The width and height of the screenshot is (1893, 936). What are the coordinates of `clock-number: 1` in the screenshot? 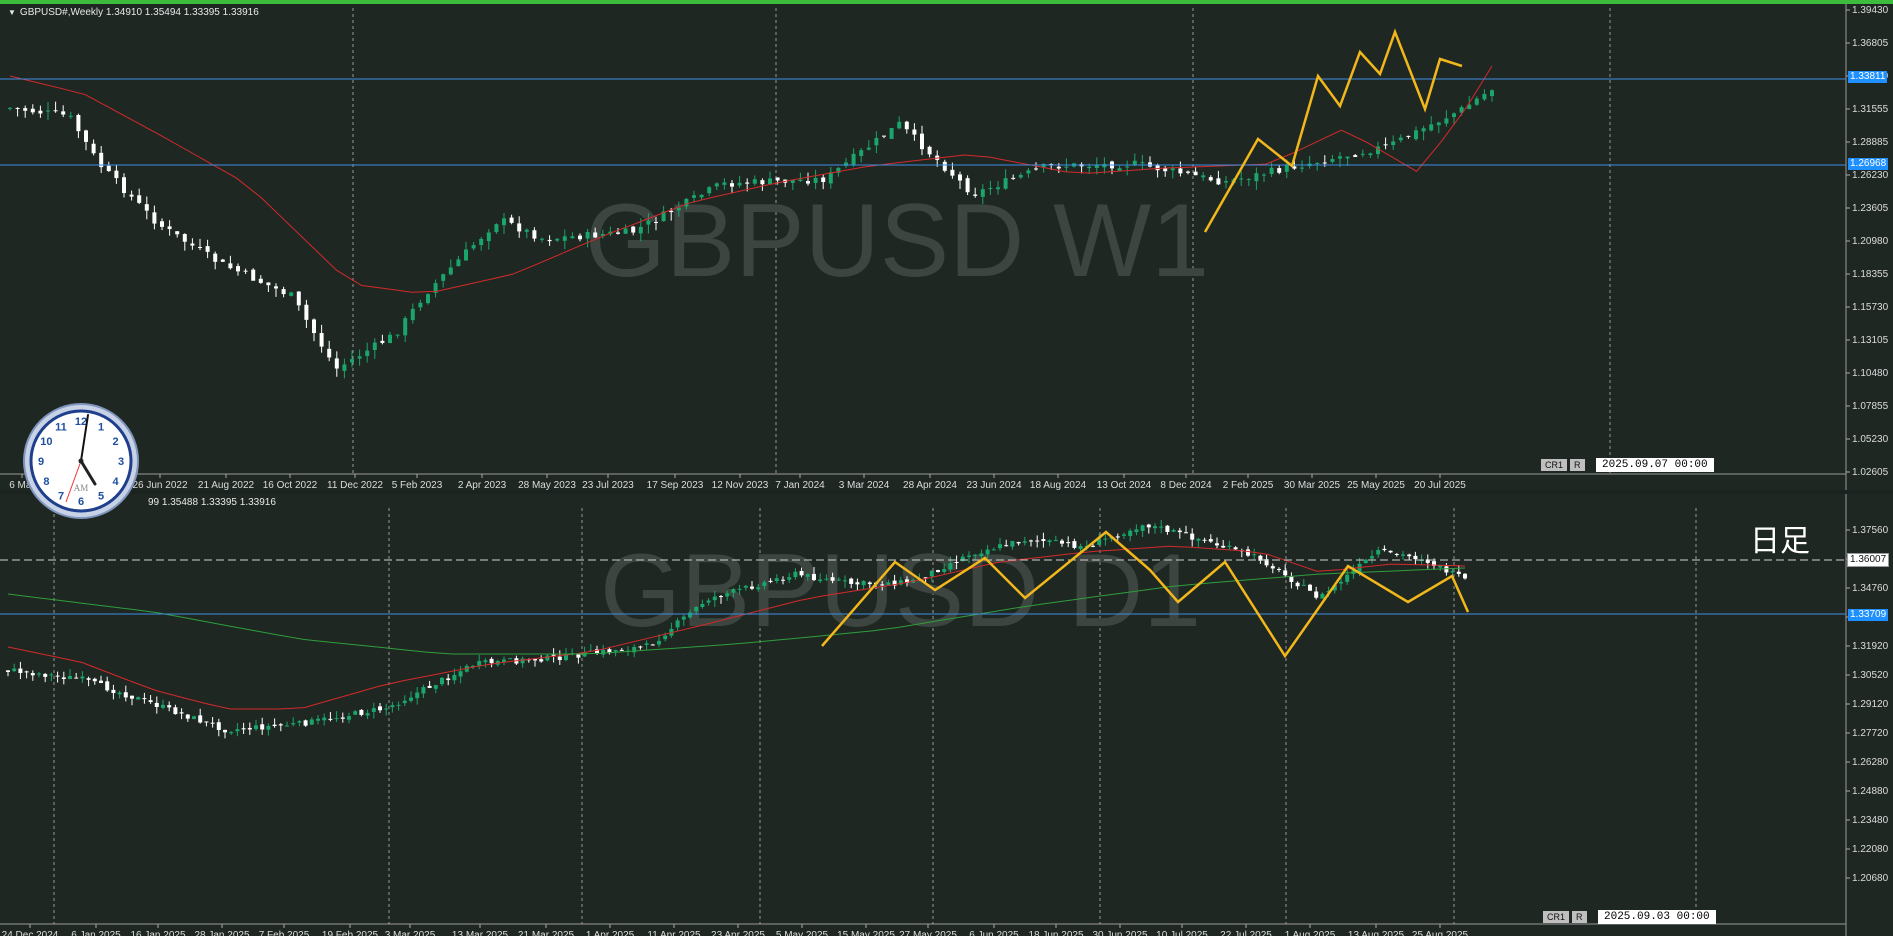 It's located at (101, 427).